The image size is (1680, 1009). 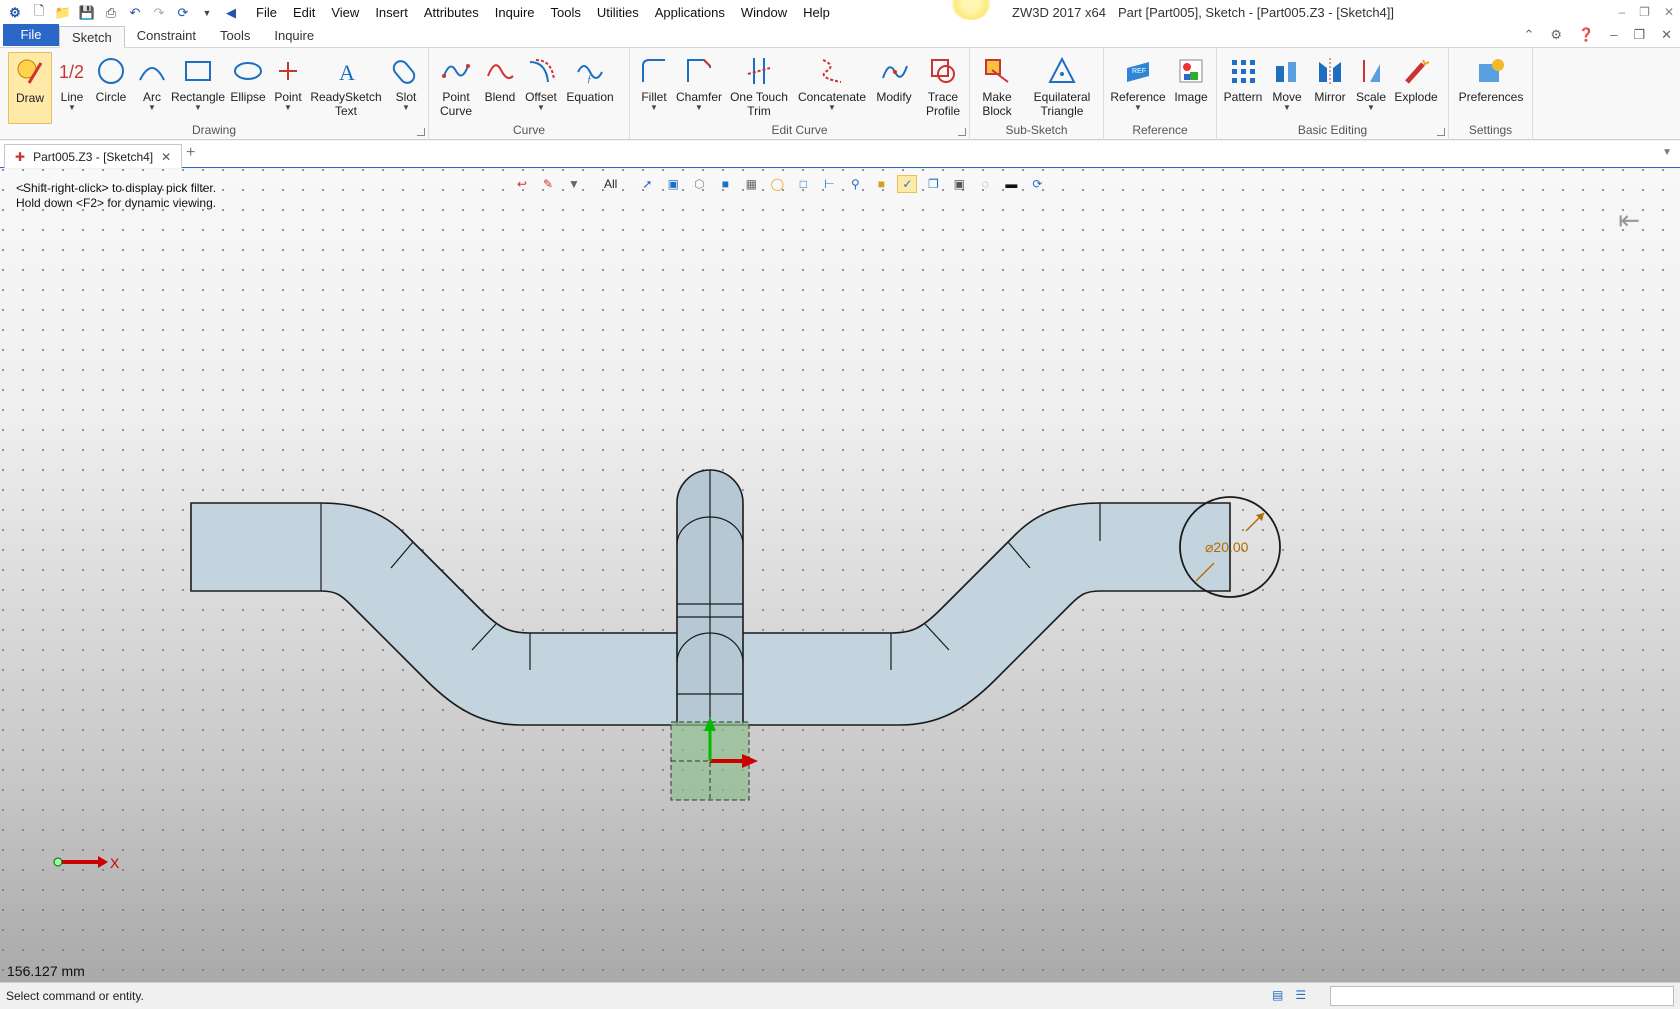 I want to click on offset-icon, so click(x=542, y=71).